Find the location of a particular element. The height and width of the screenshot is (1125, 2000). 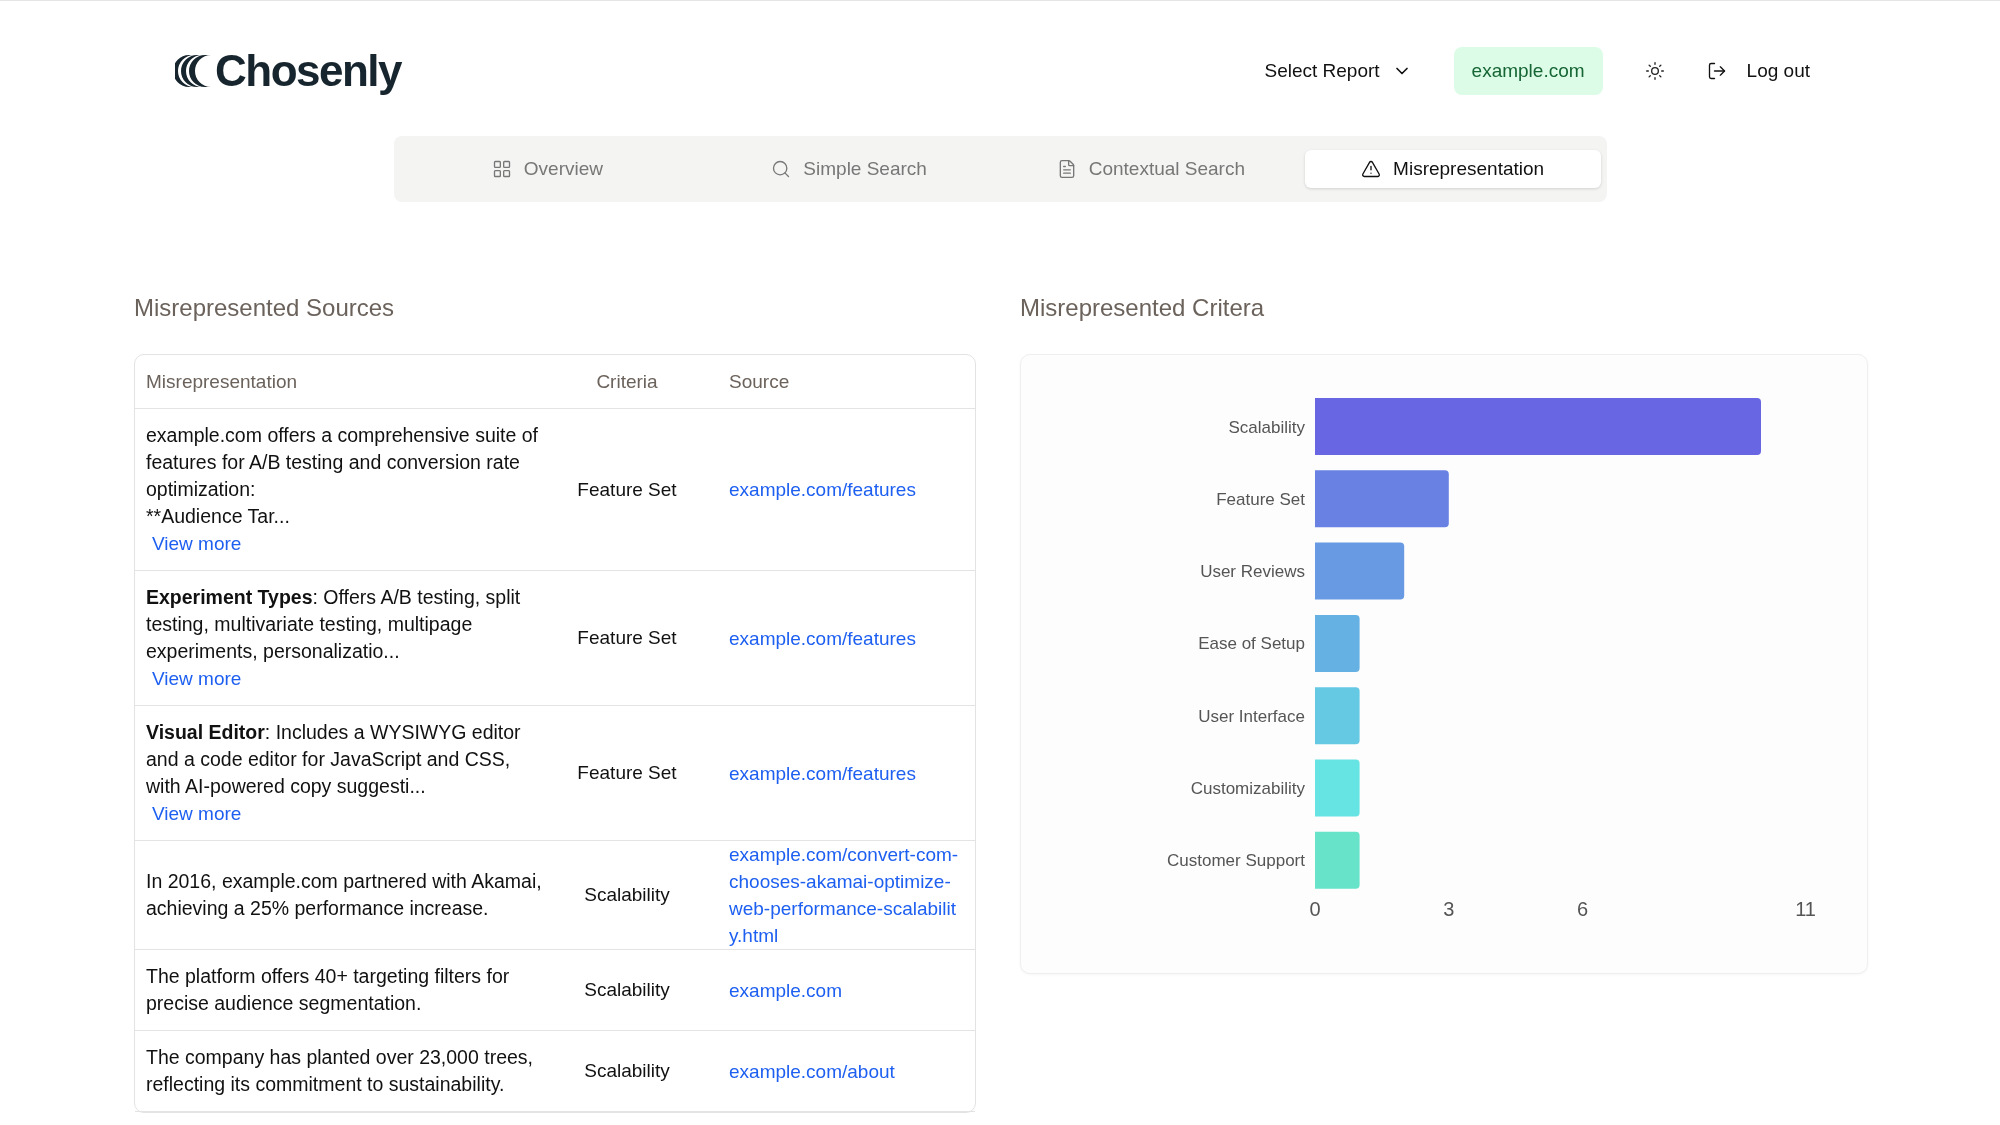

category-label: Ease of Setup is located at coordinates (1251, 644).